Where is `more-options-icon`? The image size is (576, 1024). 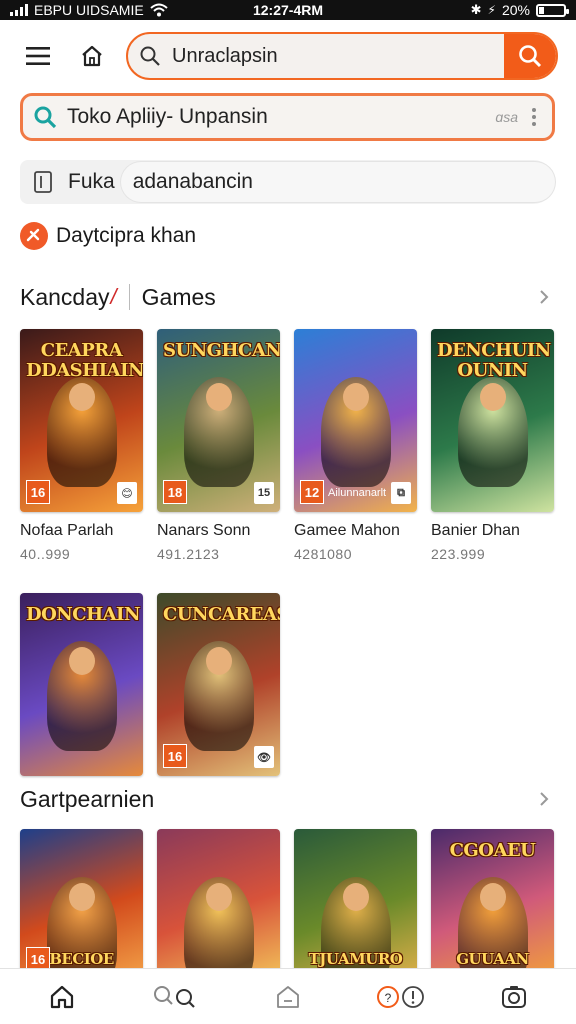 more-options-icon is located at coordinates (534, 117).